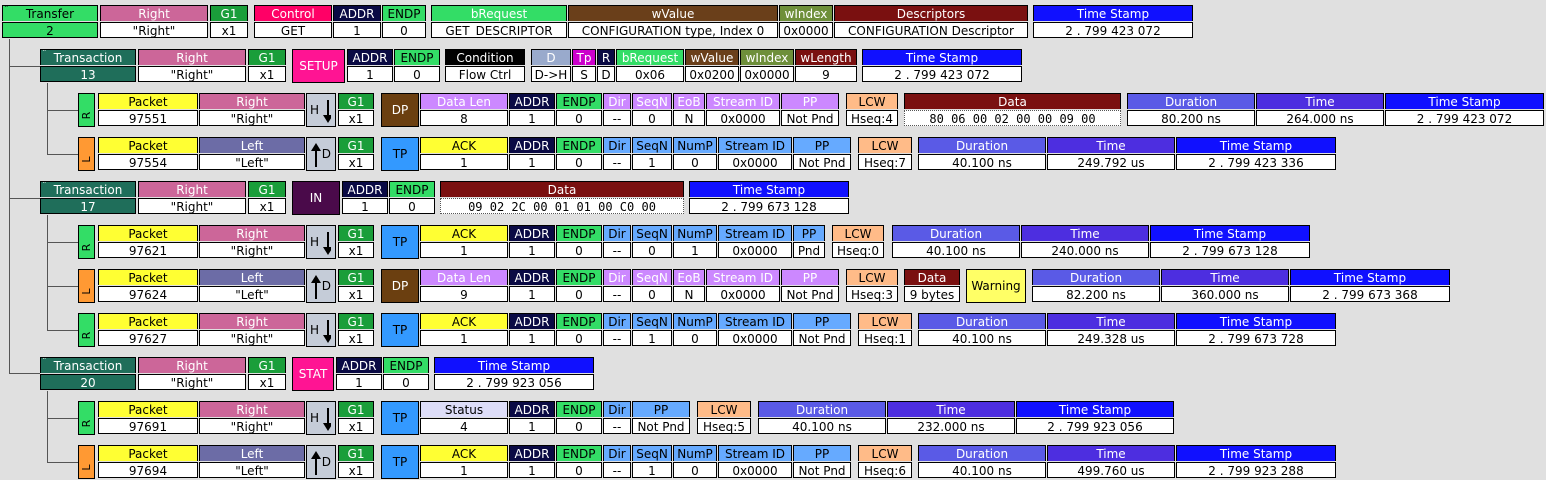  I want to click on transfer-brequest: bRequest GET_DESCRIPTOR, so click(499, 22).